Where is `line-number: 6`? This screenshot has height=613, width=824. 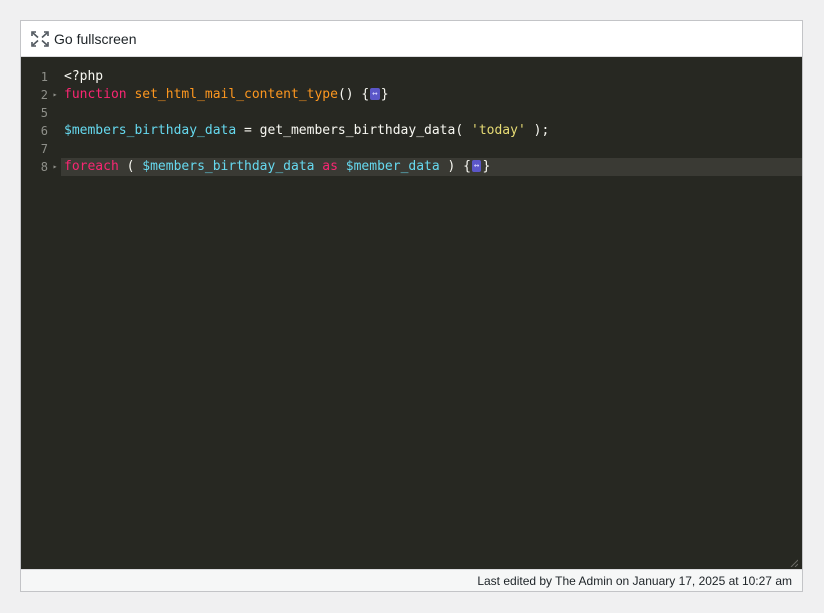 line-number: 6 is located at coordinates (44, 131).